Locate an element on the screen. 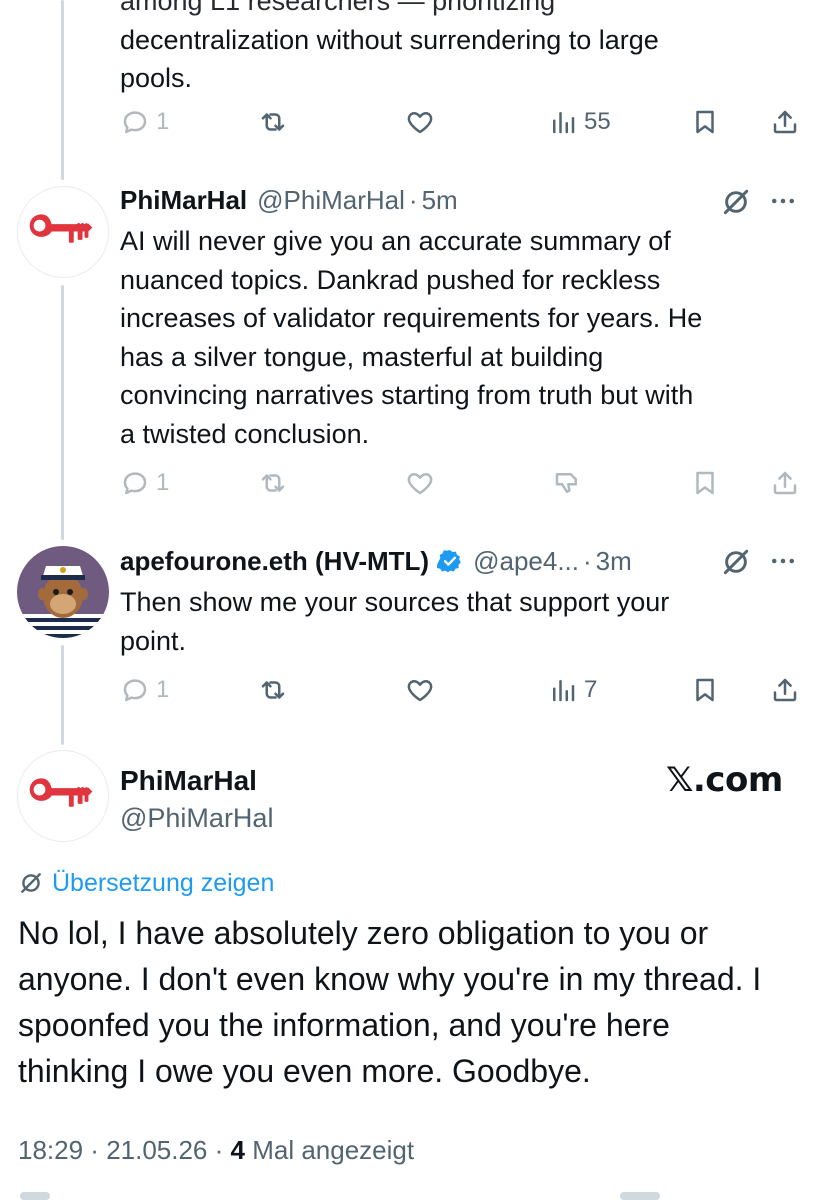  tweet-header-apefourone: apefourone.eth (HV-MTL) @ape4... · 3m is located at coordinates (376, 561).